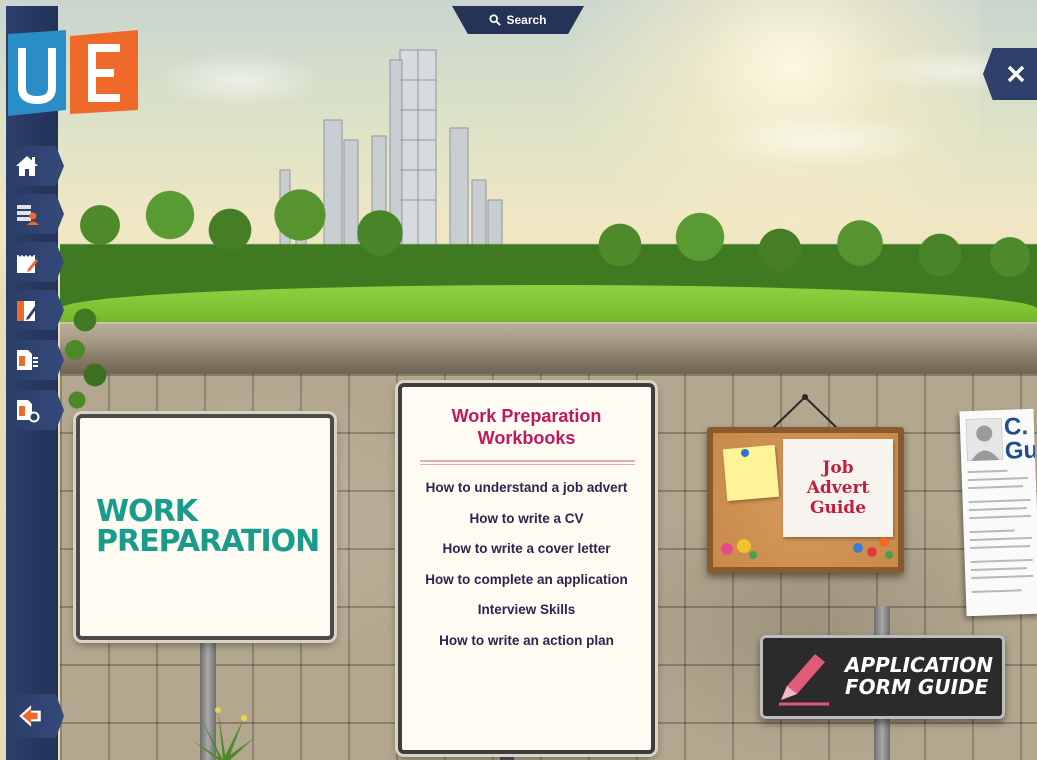 The image size is (1037, 760). I want to click on application-form-guide-text: APPLICATION FORM GUIDE, so click(919, 676).